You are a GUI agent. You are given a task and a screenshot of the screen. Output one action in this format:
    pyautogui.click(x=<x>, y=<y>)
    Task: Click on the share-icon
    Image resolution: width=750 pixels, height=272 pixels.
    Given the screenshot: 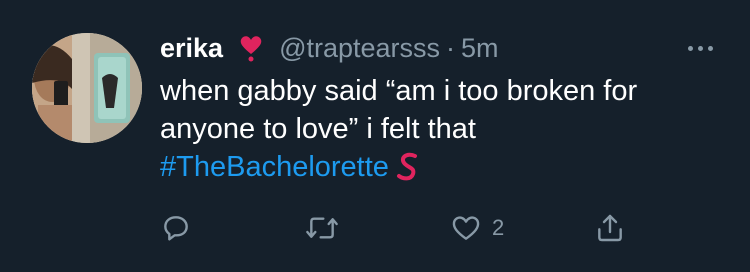 What is the action you would take?
    pyautogui.click(x=610, y=228)
    